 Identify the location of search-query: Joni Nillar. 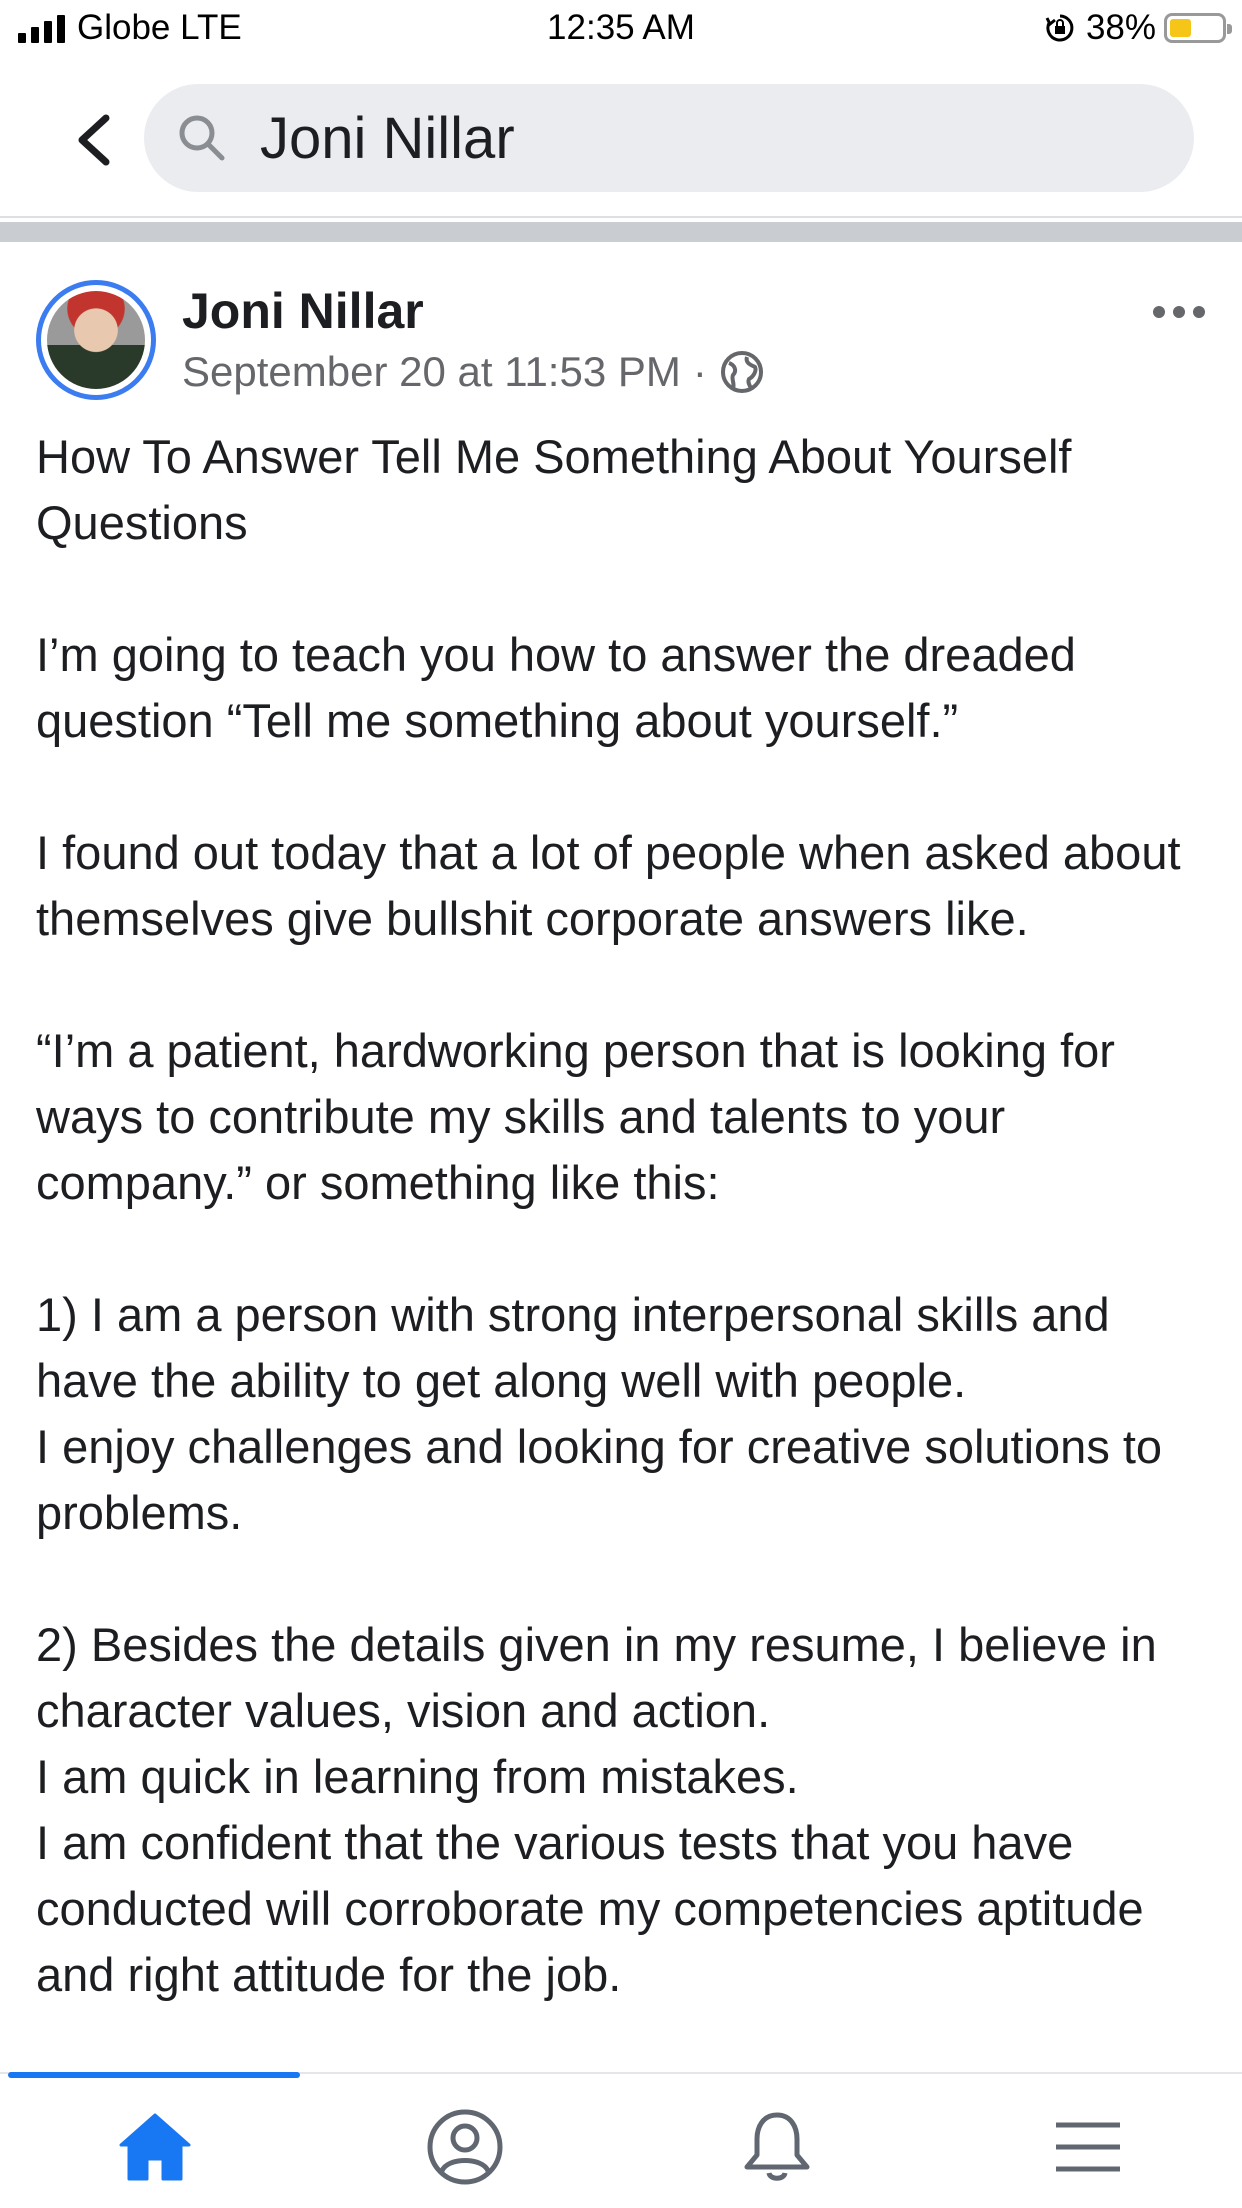
(387, 138).